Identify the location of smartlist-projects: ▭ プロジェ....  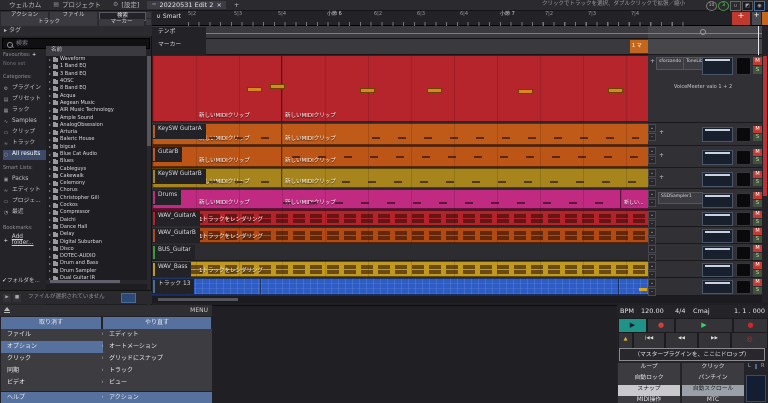
(24, 202).